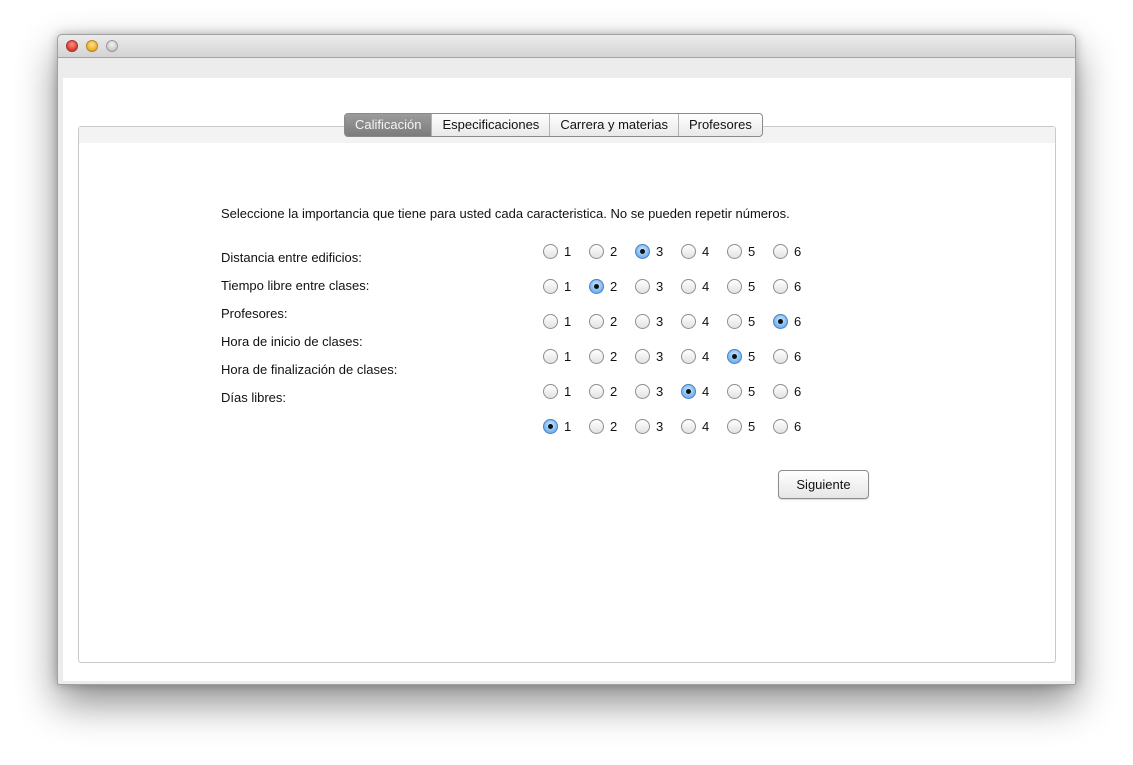 Image resolution: width=1133 pixels, height=765 pixels. Describe the element at coordinates (92, 46) in the screenshot. I see `minimize-window-icon` at that location.